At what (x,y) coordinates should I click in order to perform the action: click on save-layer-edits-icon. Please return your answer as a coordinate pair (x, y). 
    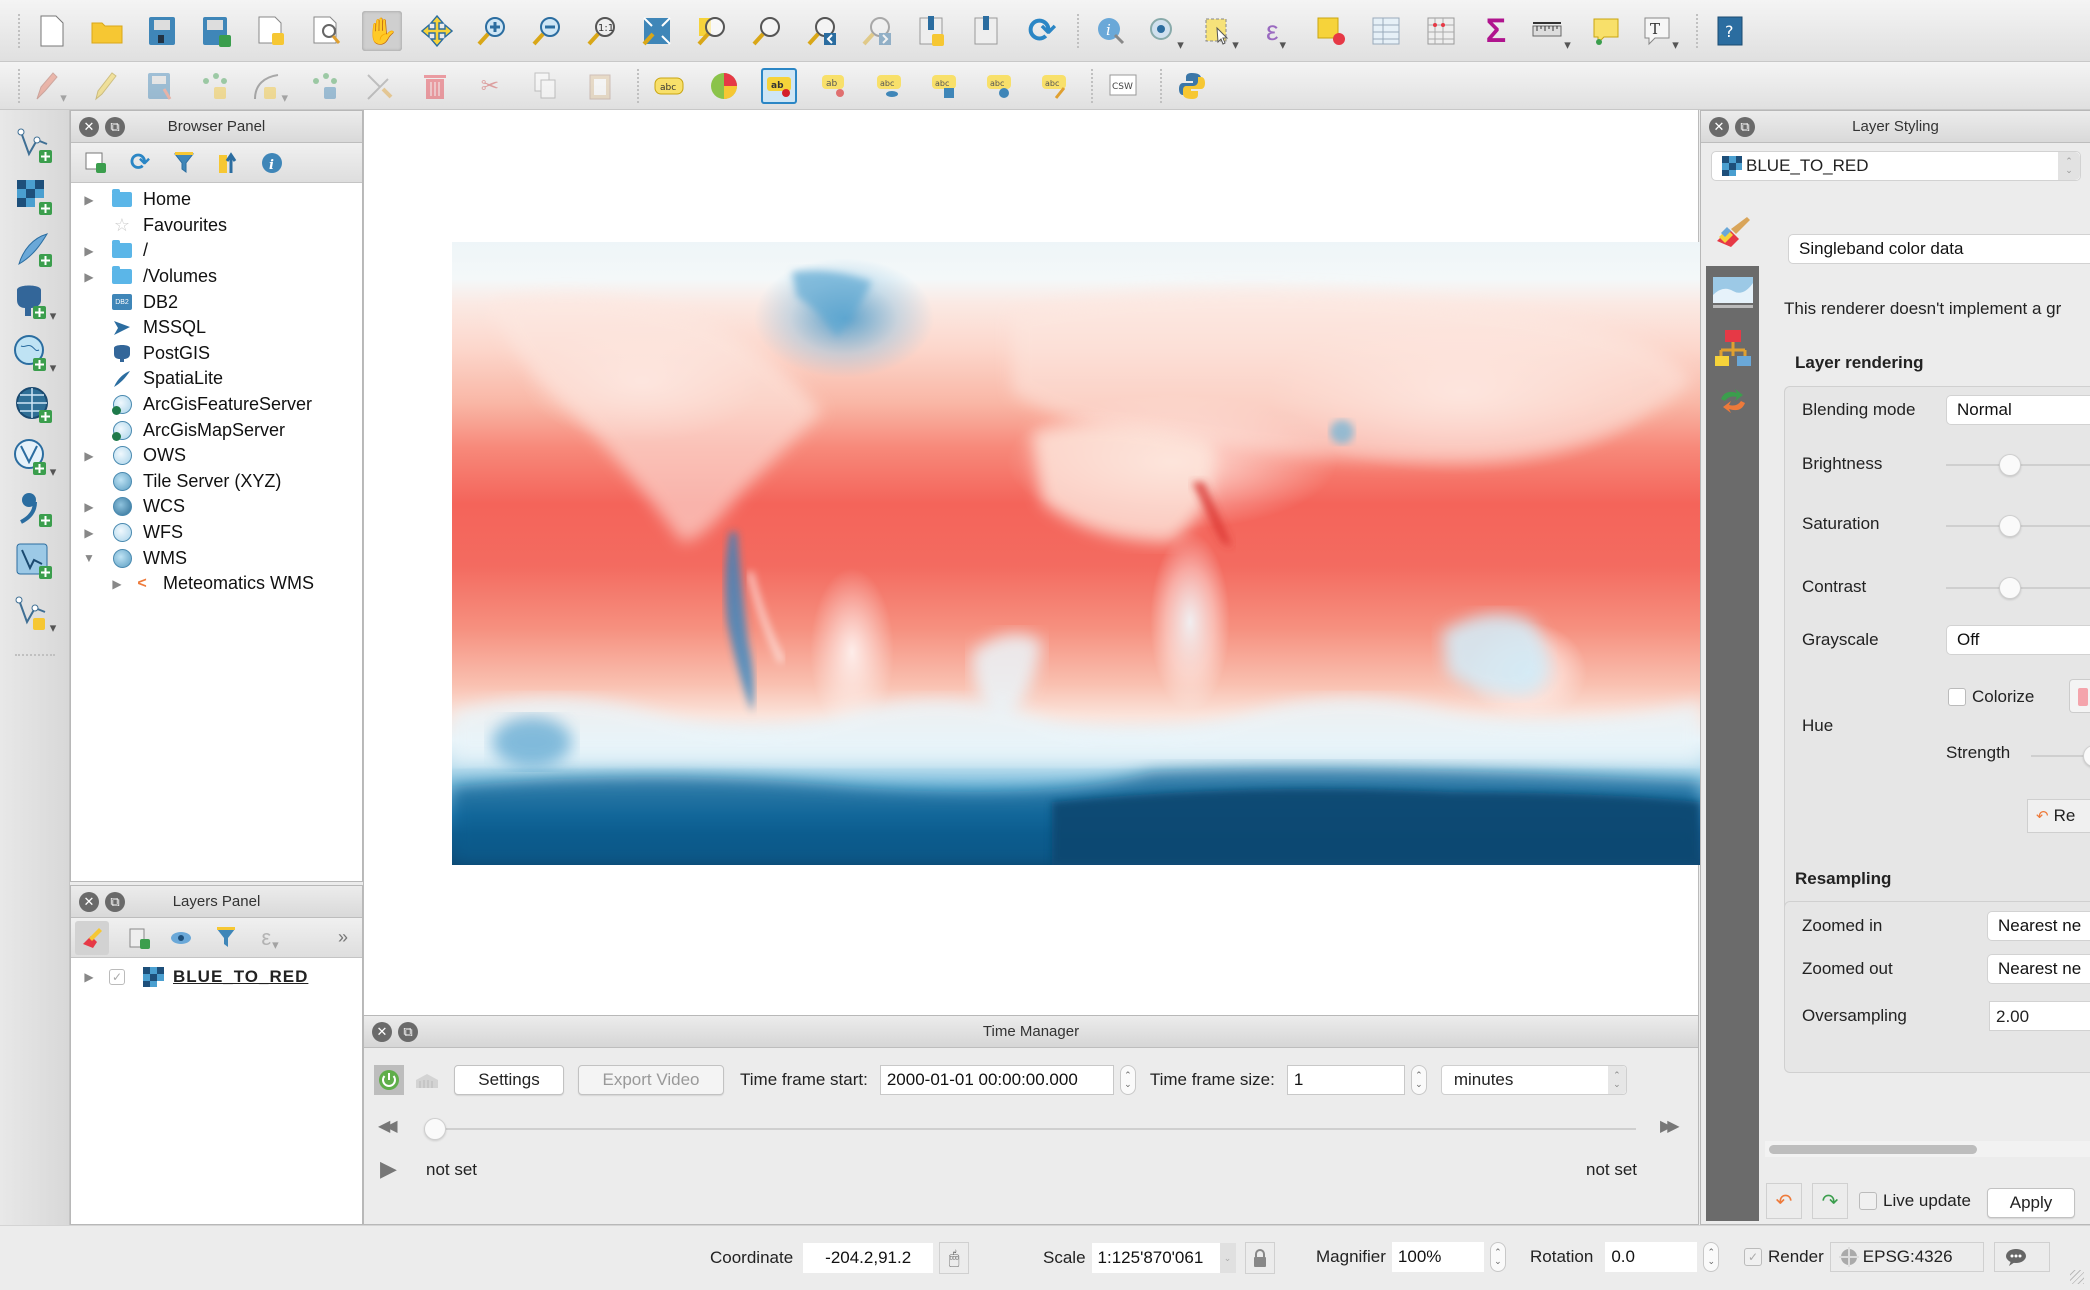
    Looking at the image, I should click on (160, 86).